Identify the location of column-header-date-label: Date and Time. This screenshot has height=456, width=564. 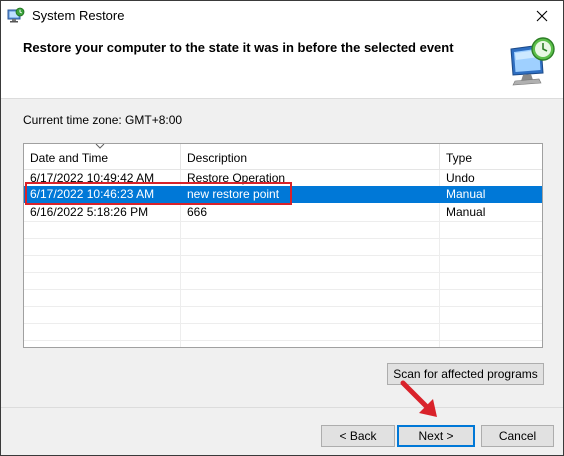
(69, 158).